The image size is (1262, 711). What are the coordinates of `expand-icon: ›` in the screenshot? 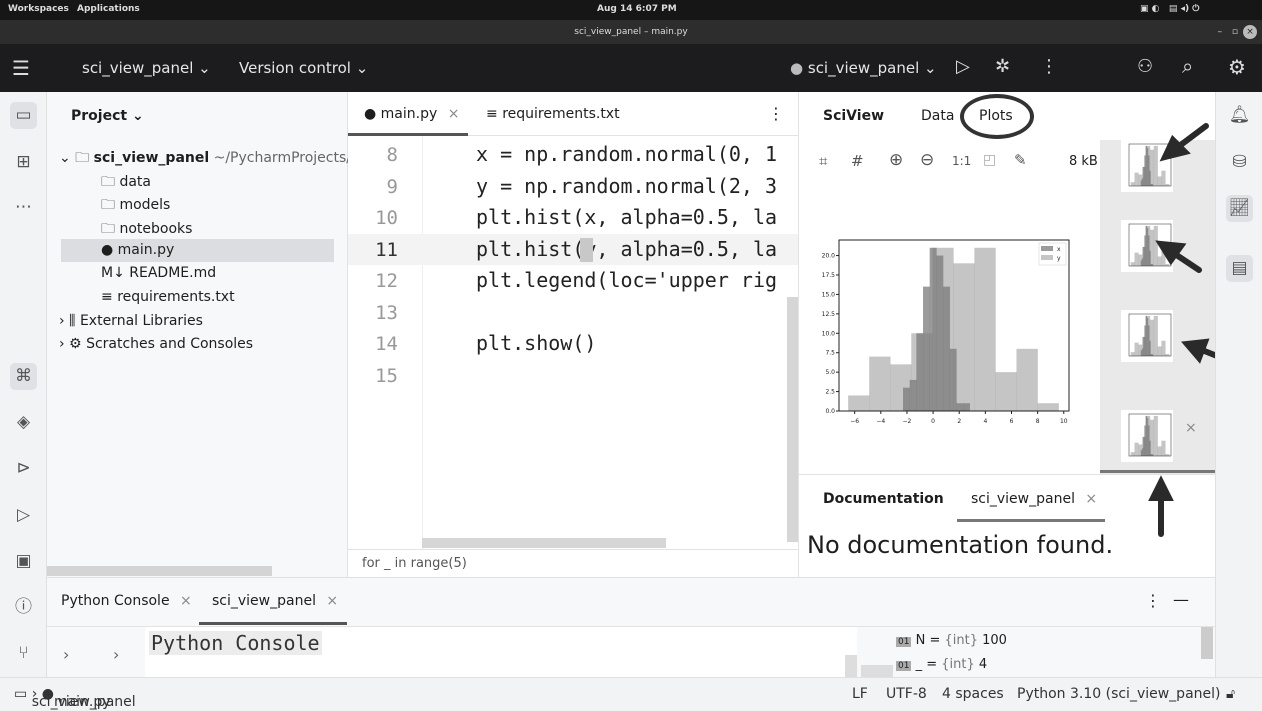 It's located at (66, 654).